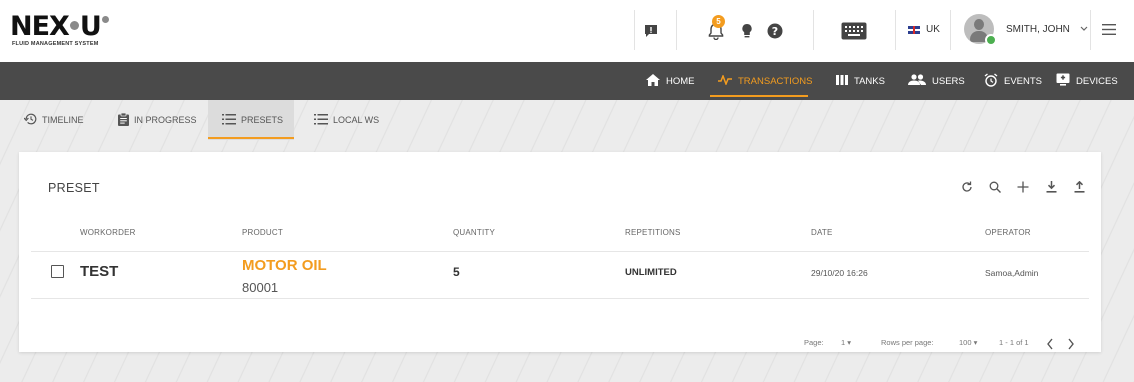 This screenshot has width=1134, height=382. Describe the element at coordinates (1109, 31) in the screenshot. I see `menu-icon` at that location.